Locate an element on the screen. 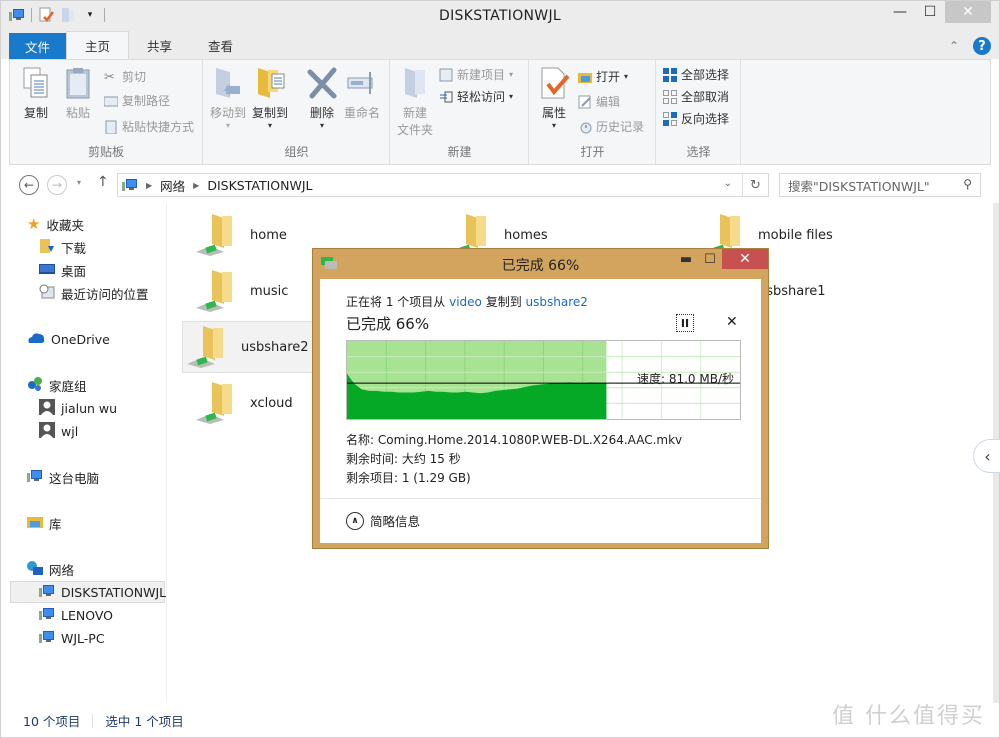  chevron-left-icon: ‹ is located at coordinates (986, 456).